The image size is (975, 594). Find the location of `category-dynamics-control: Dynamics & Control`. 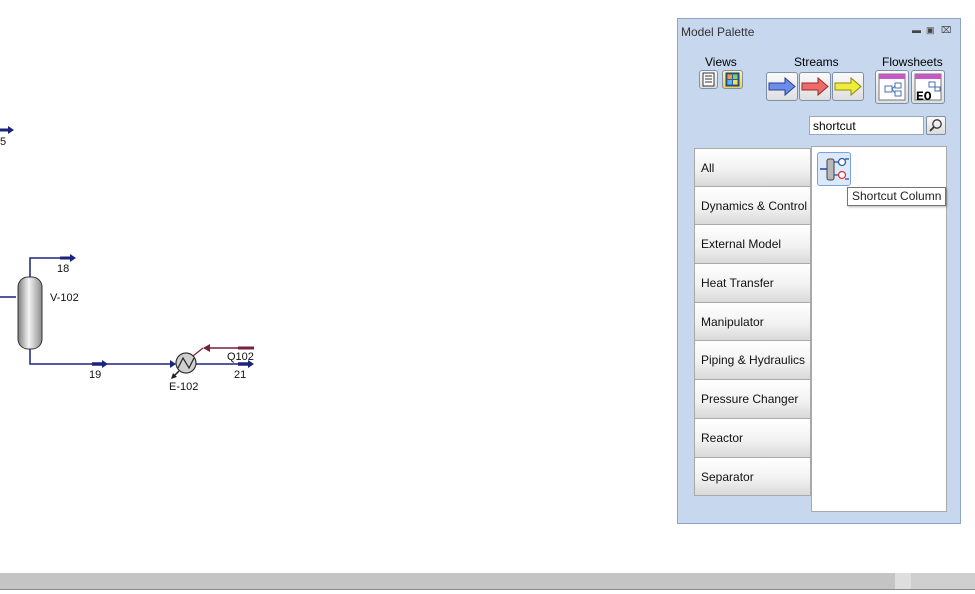

category-dynamics-control: Dynamics & Control is located at coordinates (752, 206).